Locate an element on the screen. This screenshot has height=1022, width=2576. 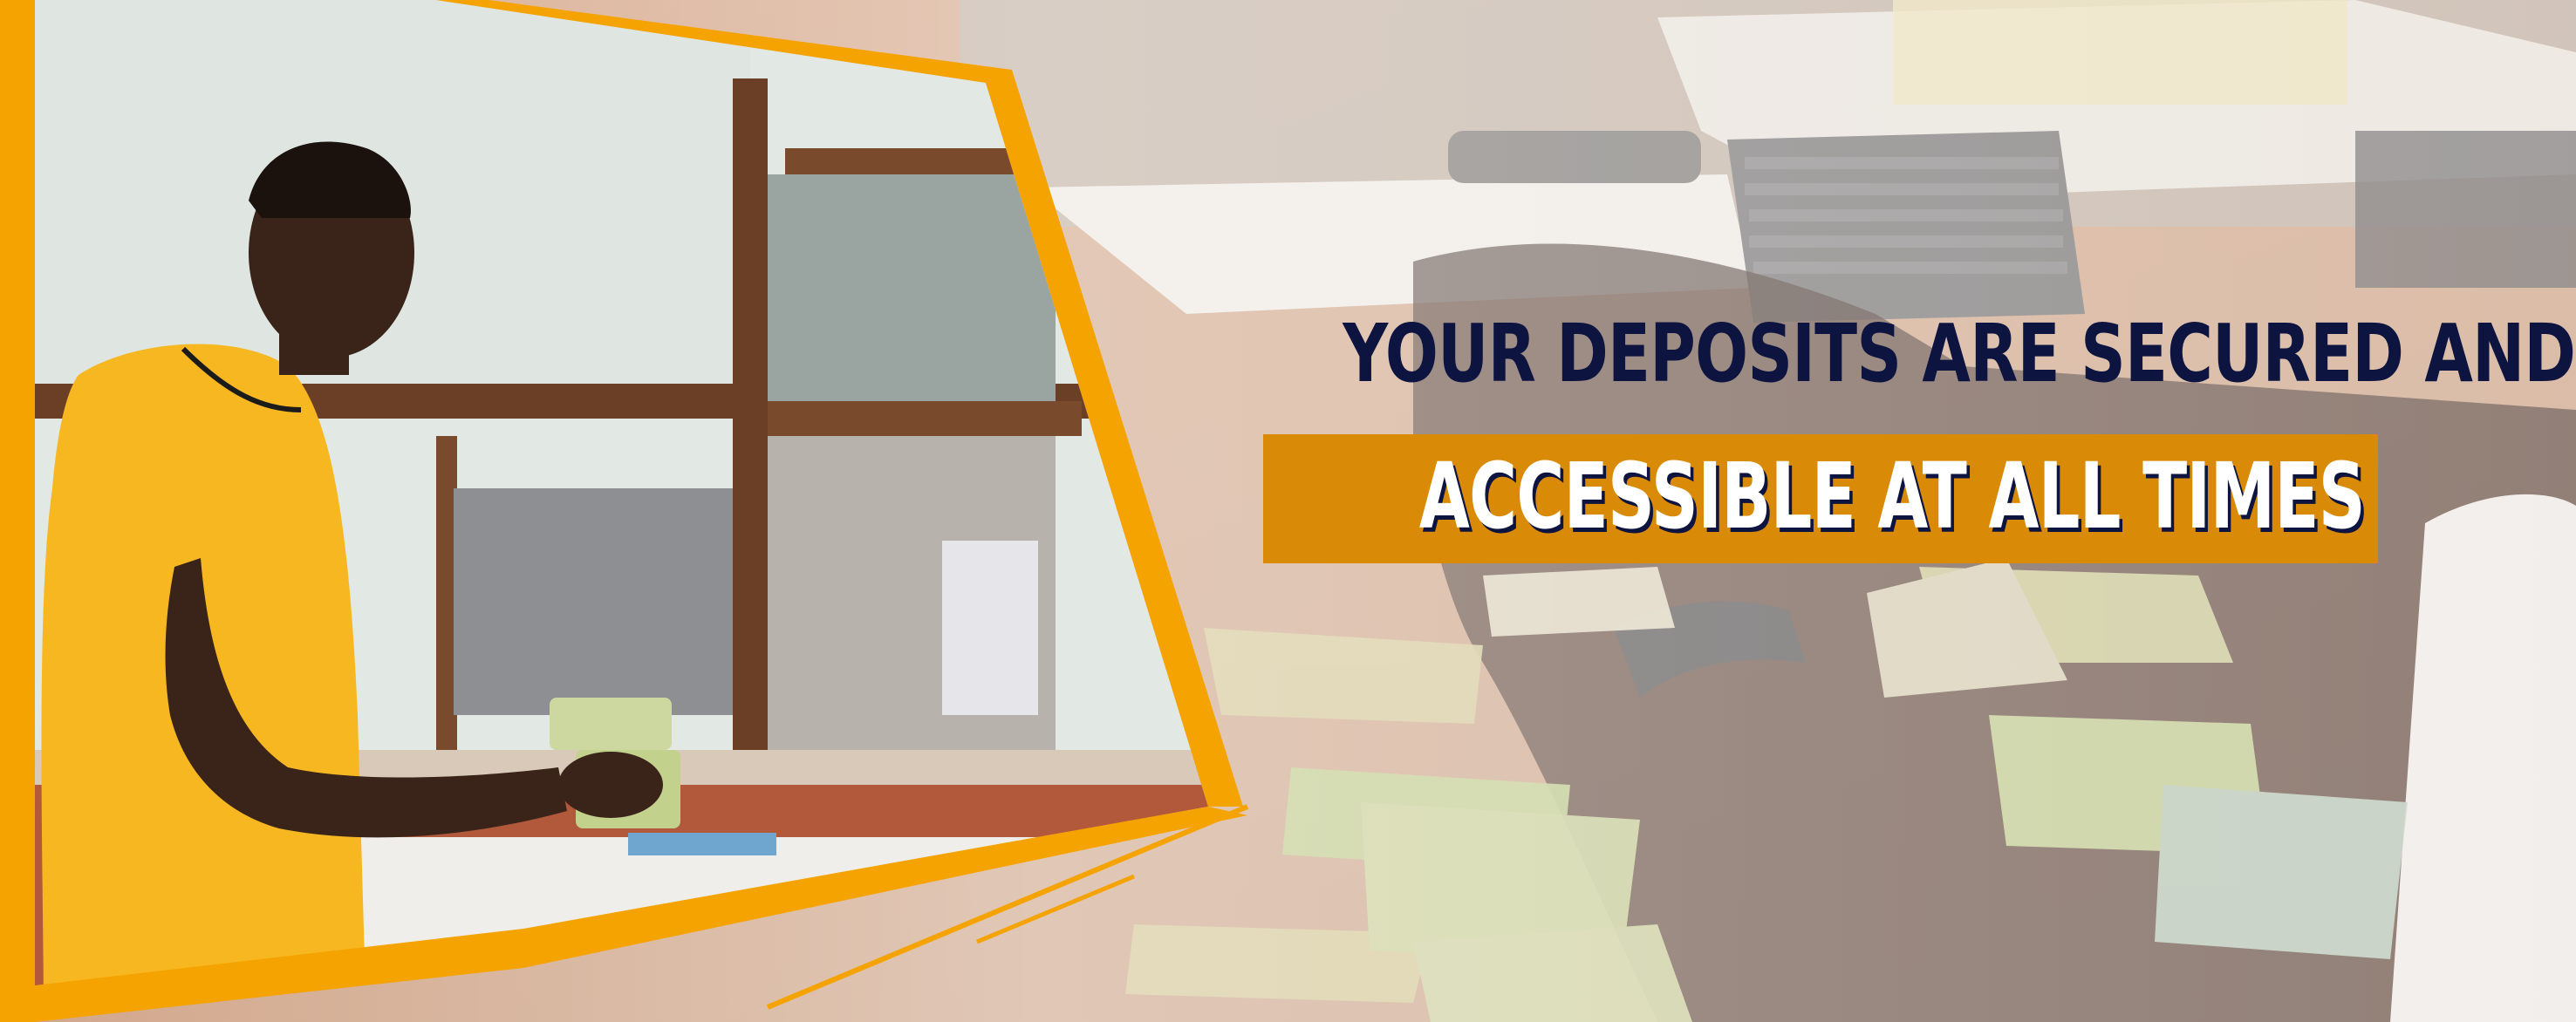
headline-line-2: ACCESSIBLE AT ALL TIMES is located at coordinates (1892, 496).